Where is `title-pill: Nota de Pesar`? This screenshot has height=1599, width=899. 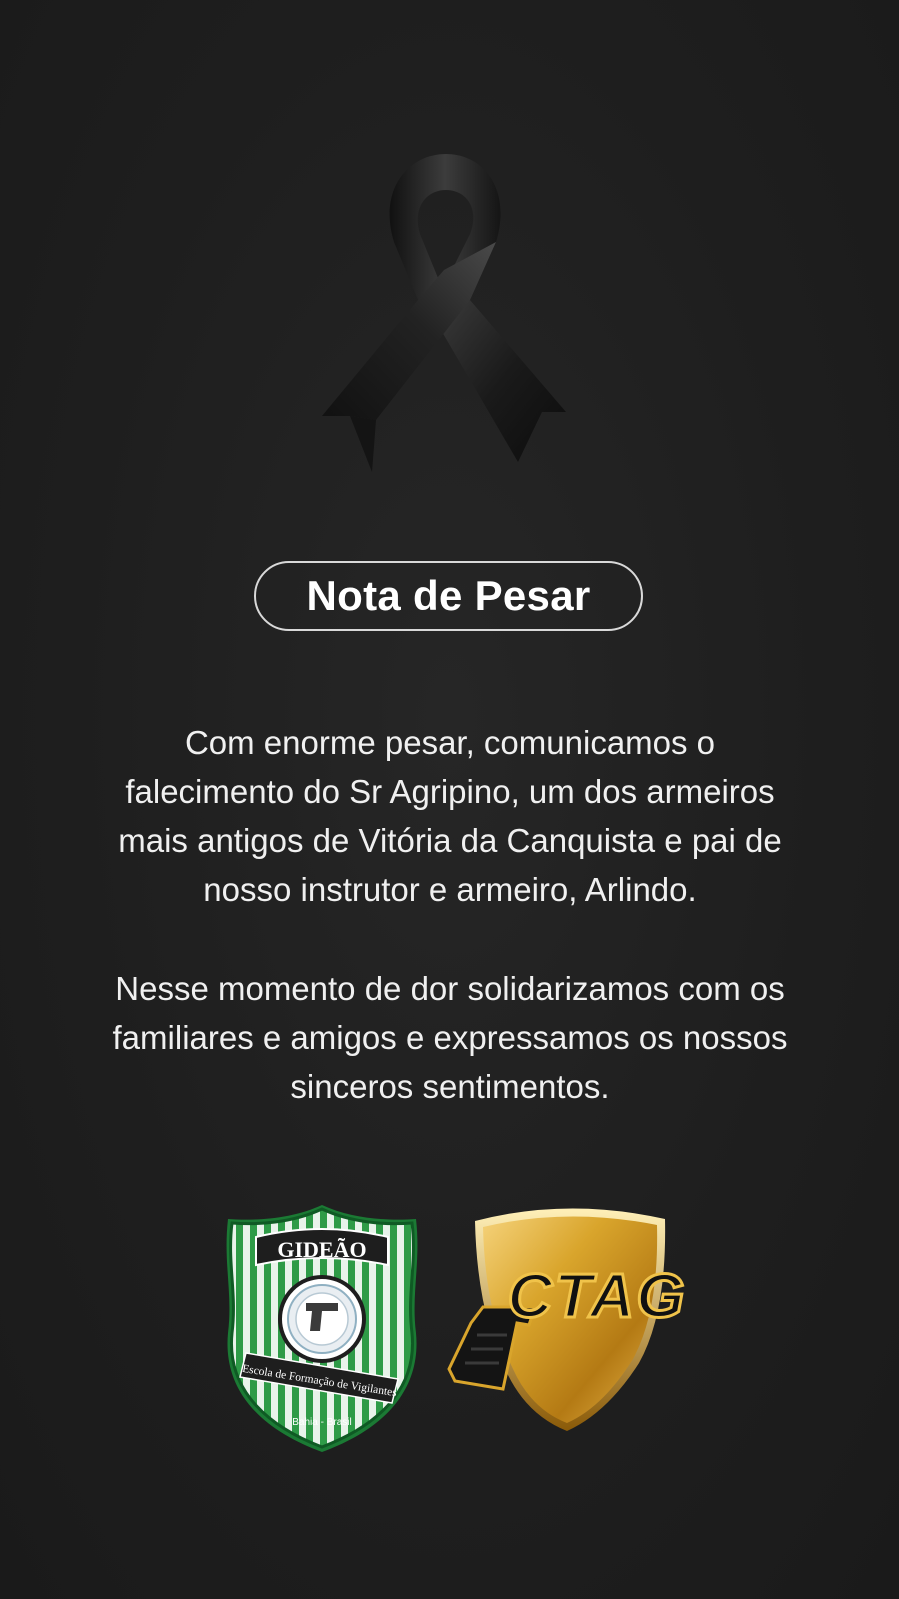 title-pill: Nota de Pesar is located at coordinates (448, 596).